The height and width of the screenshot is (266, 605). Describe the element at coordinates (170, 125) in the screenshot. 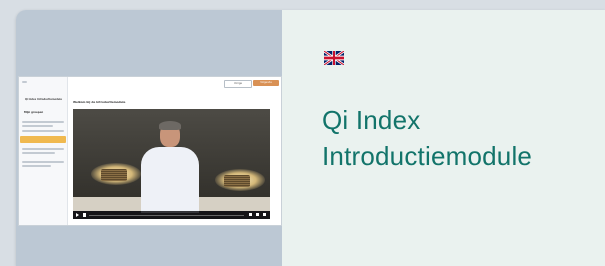

I see `presenter-hair` at that location.